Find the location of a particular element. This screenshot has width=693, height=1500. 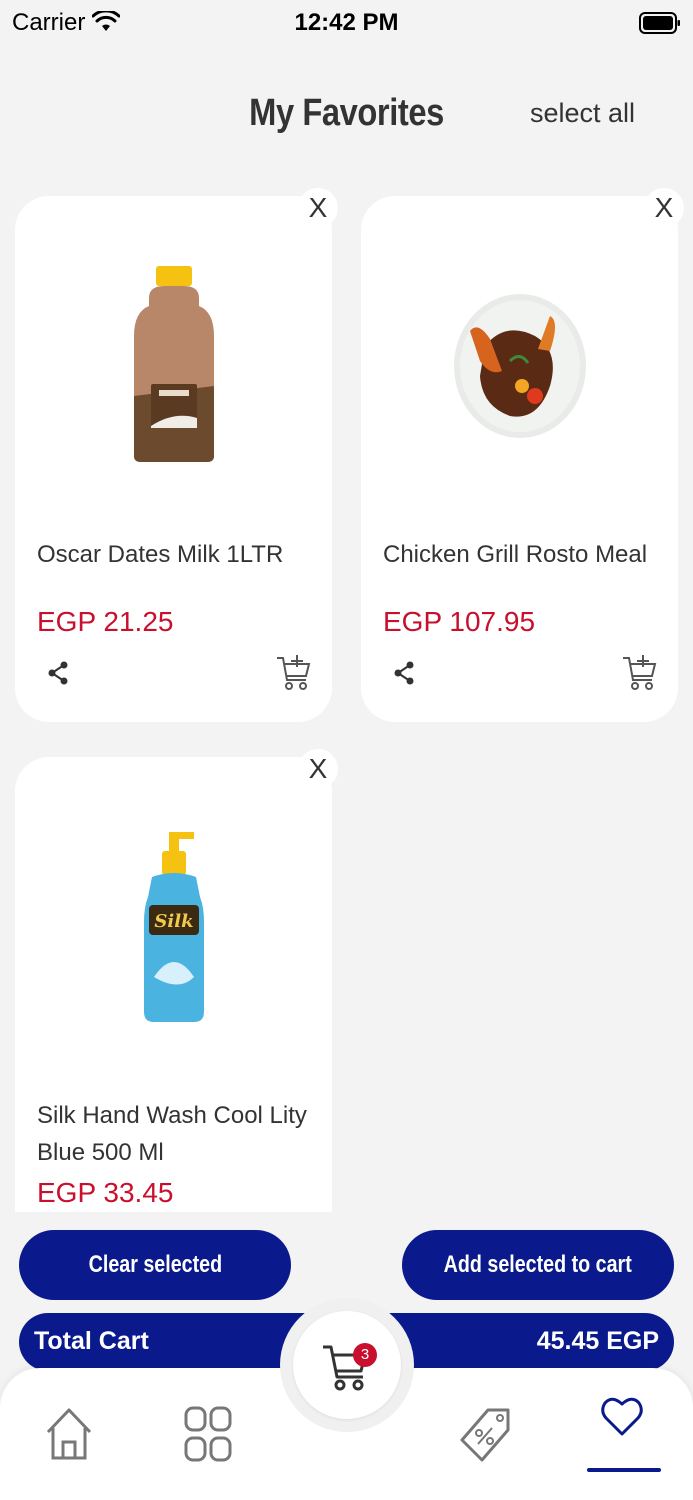

home-icon is located at coordinates (69, 1436).